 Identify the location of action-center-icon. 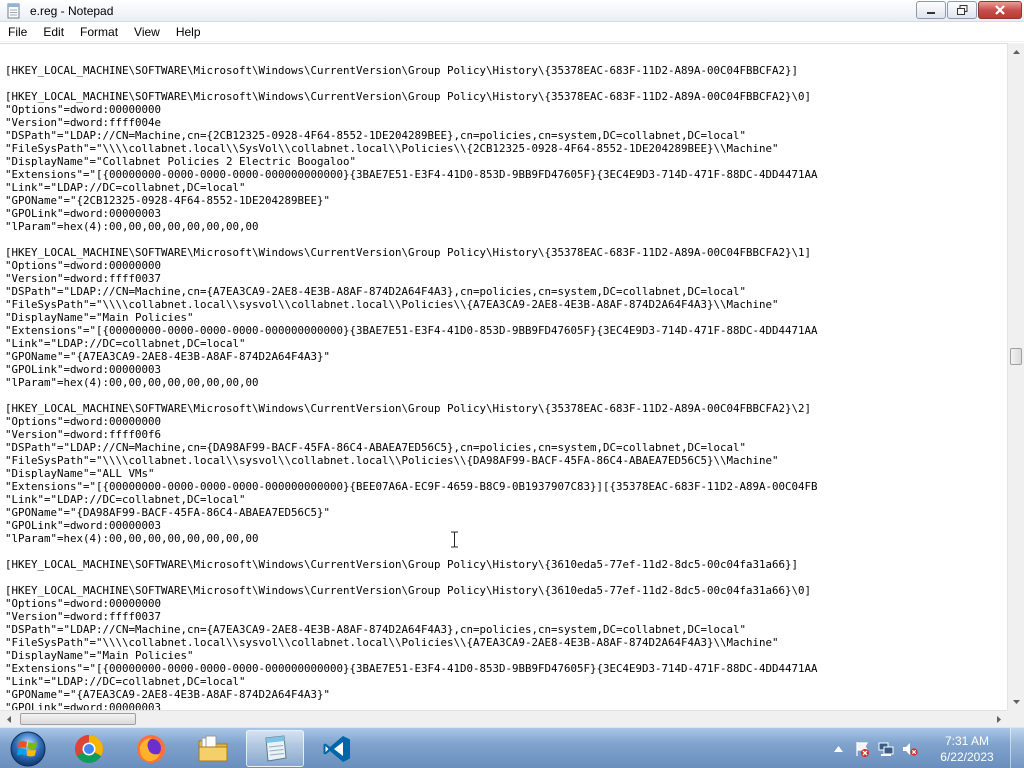
(862, 749).